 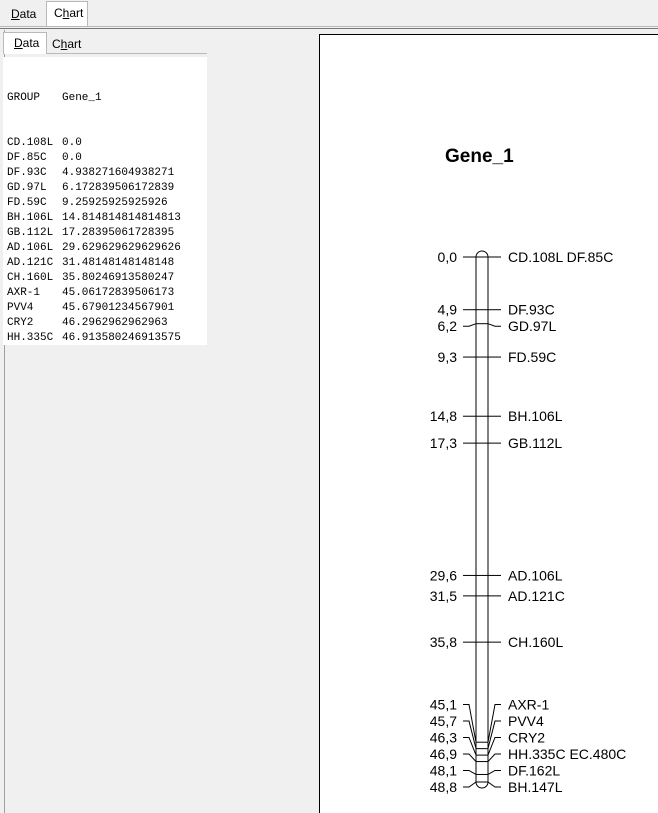 What do you see at coordinates (24, 98) in the screenshot?
I see `header-group: GROUP` at bounding box center [24, 98].